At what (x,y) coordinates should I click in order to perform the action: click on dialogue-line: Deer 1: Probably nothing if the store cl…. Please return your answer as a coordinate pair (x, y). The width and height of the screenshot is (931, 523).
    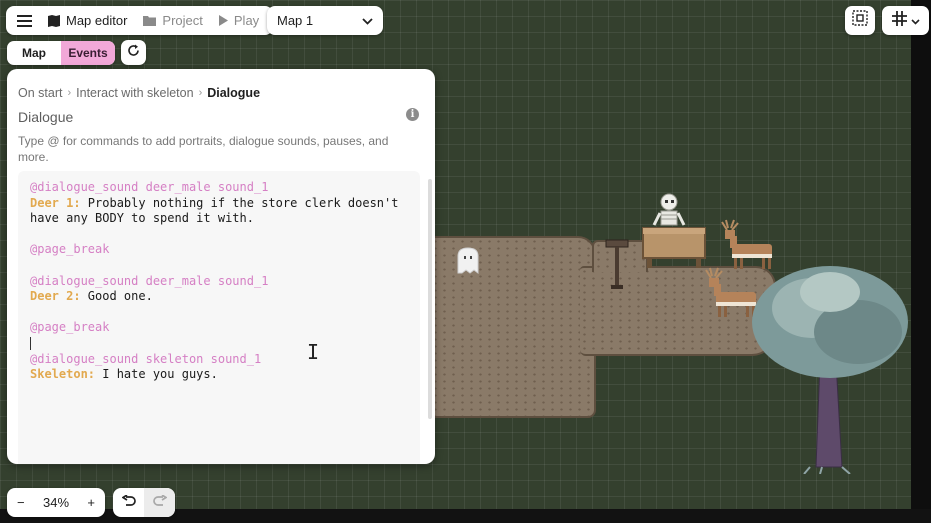
    Looking at the image, I should click on (225, 204).